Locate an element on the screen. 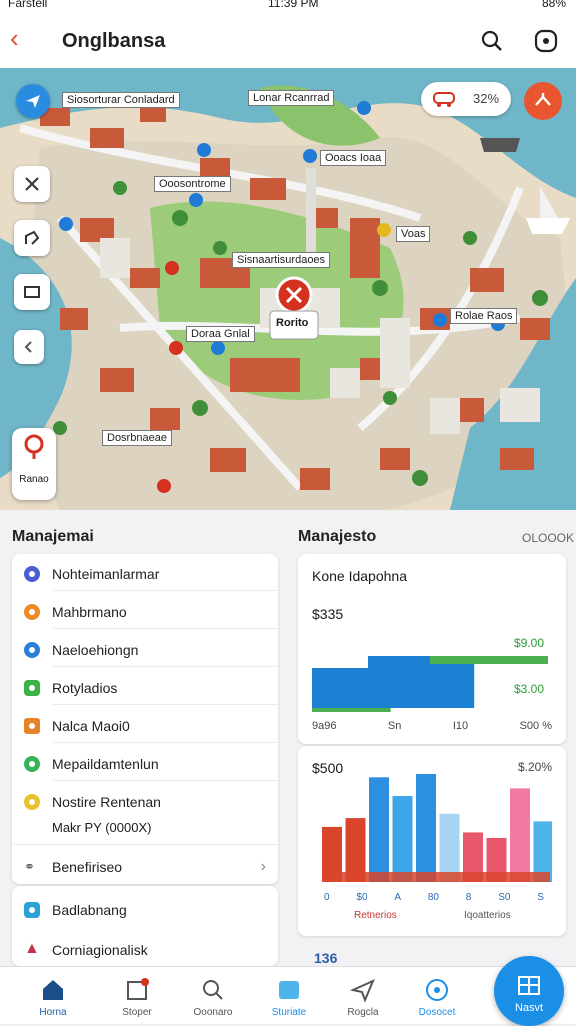 This screenshot has height=1026, width=576. tab-label: Sturiate is located at coordinates (289, 1012).